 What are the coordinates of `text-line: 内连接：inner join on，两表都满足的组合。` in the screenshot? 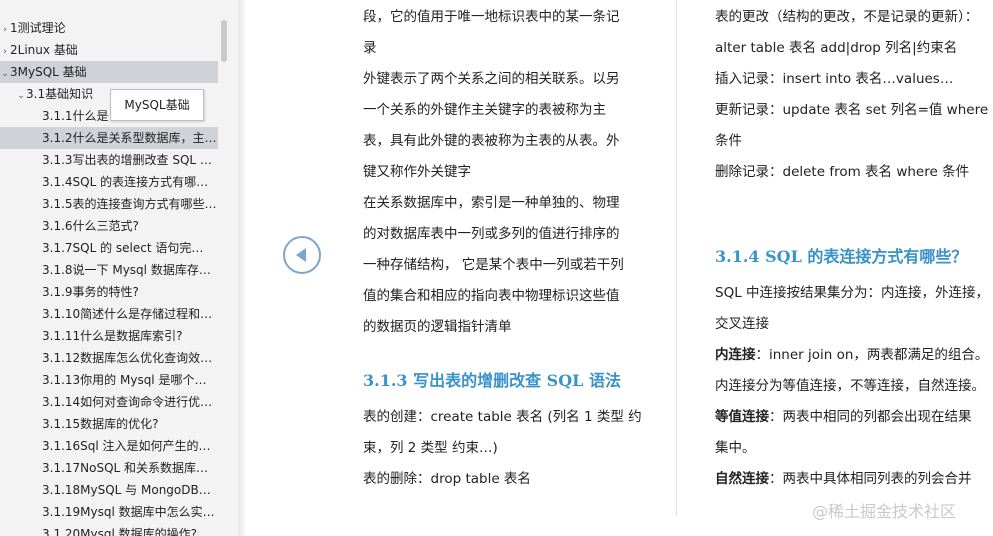 It's located at (851, 355).